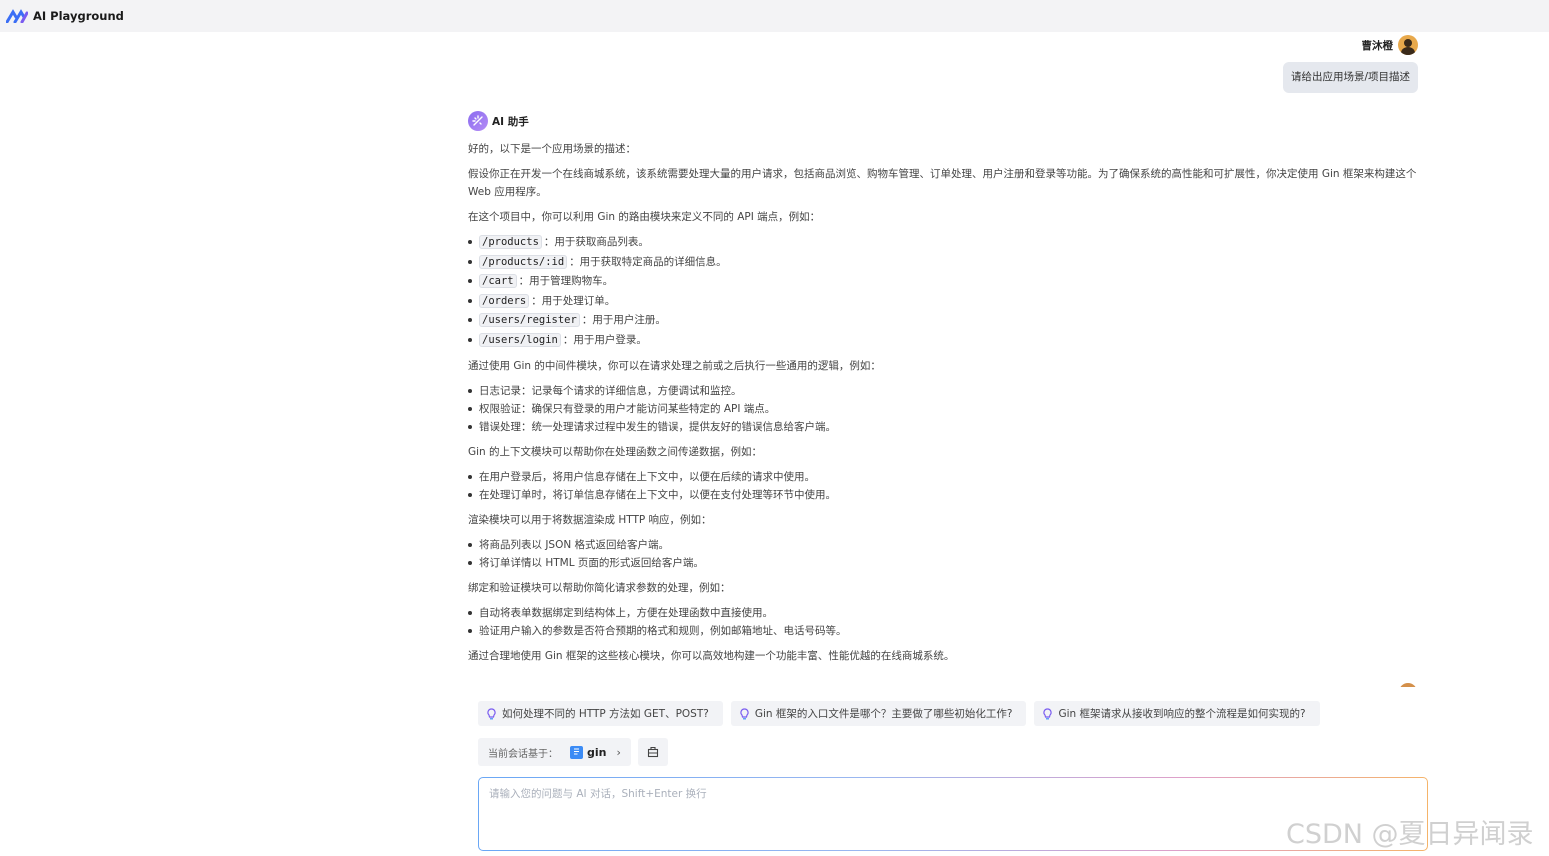 Image resolution: width=1549 pixels, height=856 pixels. I want to click on list-item: 在处理订单时，将订单信息存储在上下文中，以便在支付处理等环节中使用。, so click(943, 495).